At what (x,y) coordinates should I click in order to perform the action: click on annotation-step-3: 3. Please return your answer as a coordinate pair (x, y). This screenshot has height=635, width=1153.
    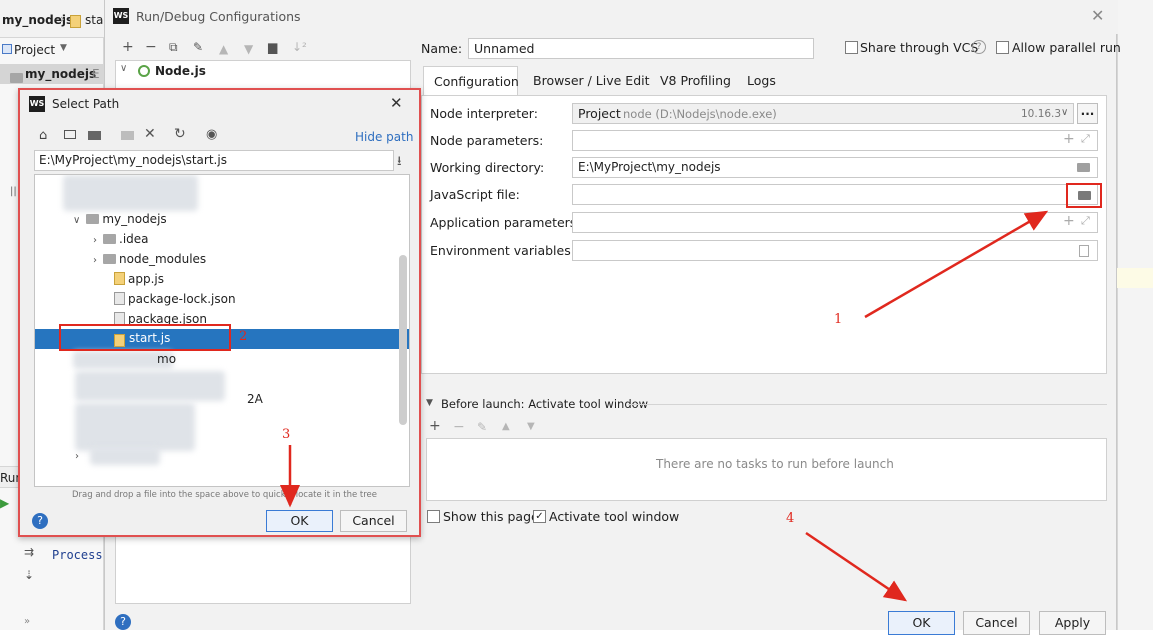
    Looking at the image, I should click on (286, 434).